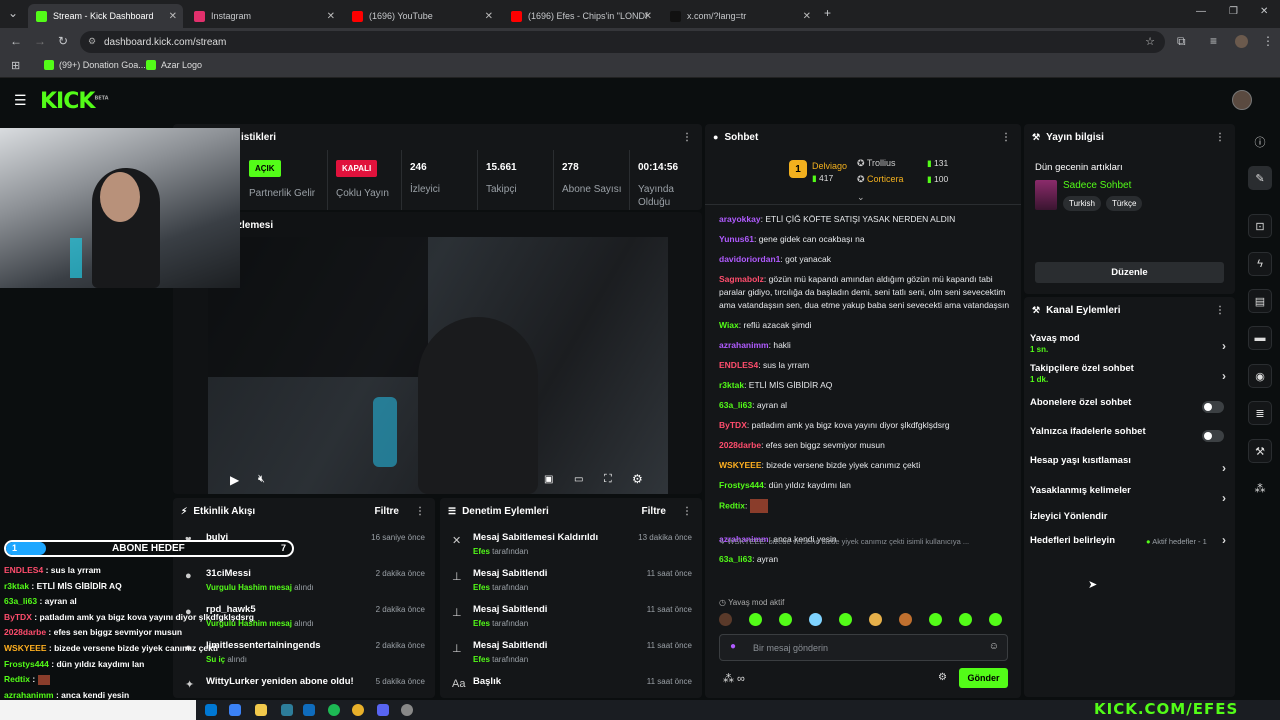 Image resolution: width=1280 pixels, height=720 pixels. What do you see at coordinates (387, 511) in the screenshot?
I see `activity-filter-button: Filtre` at bounding box center [387, 511].